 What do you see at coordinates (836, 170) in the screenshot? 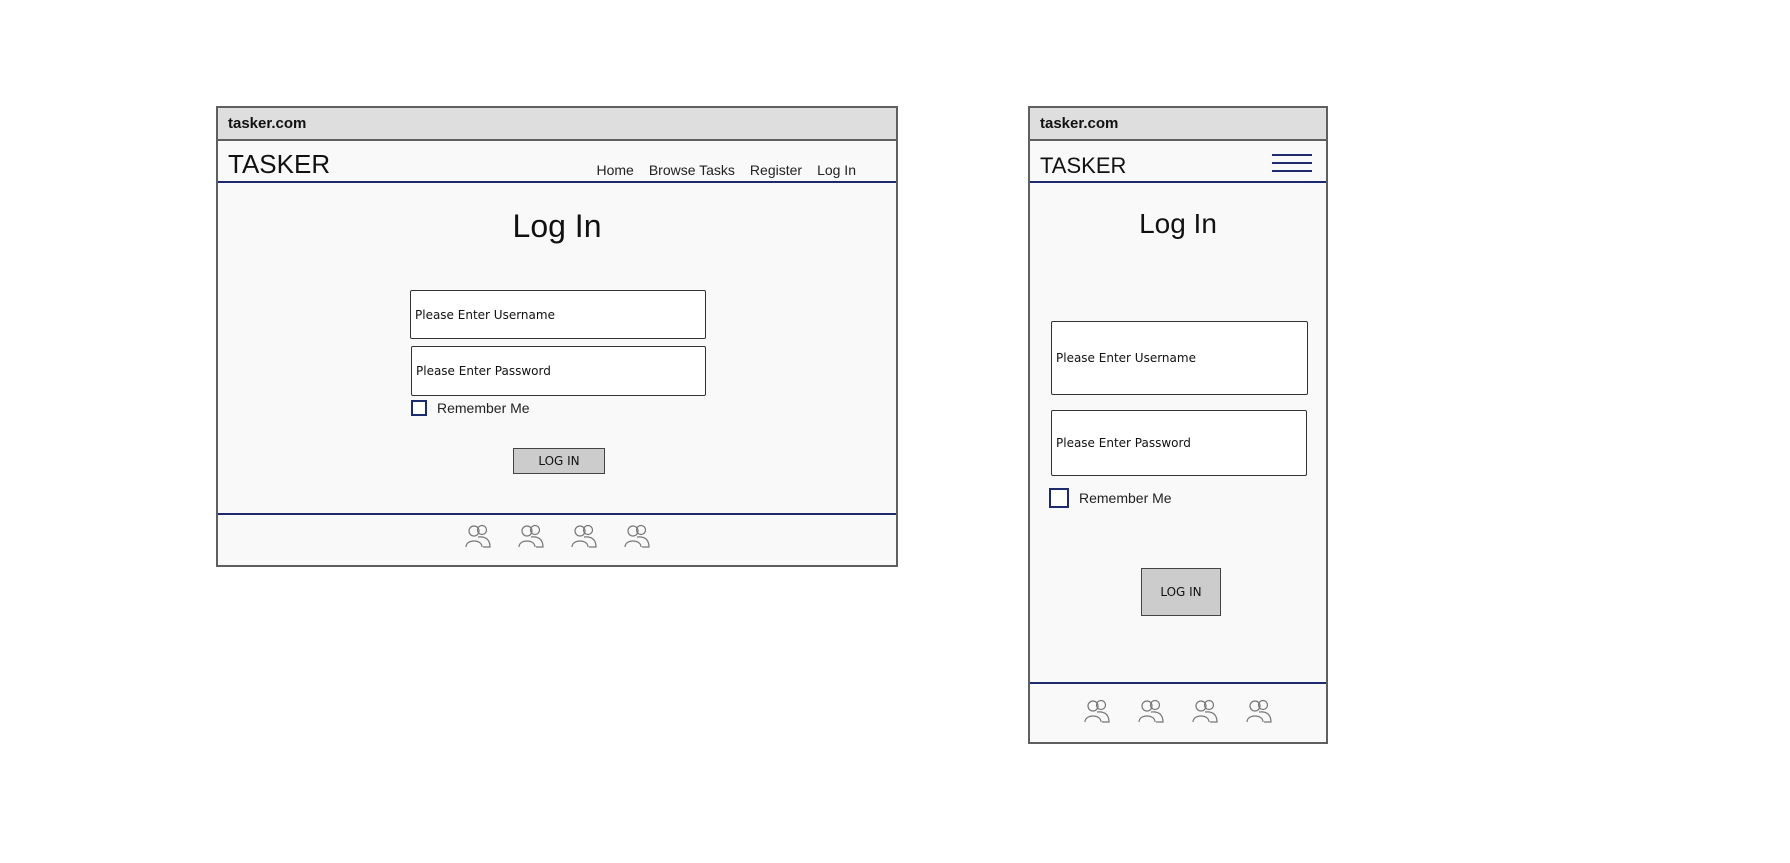
I see `nav-link-log-in: Log In` at bounding box center [836, 170].